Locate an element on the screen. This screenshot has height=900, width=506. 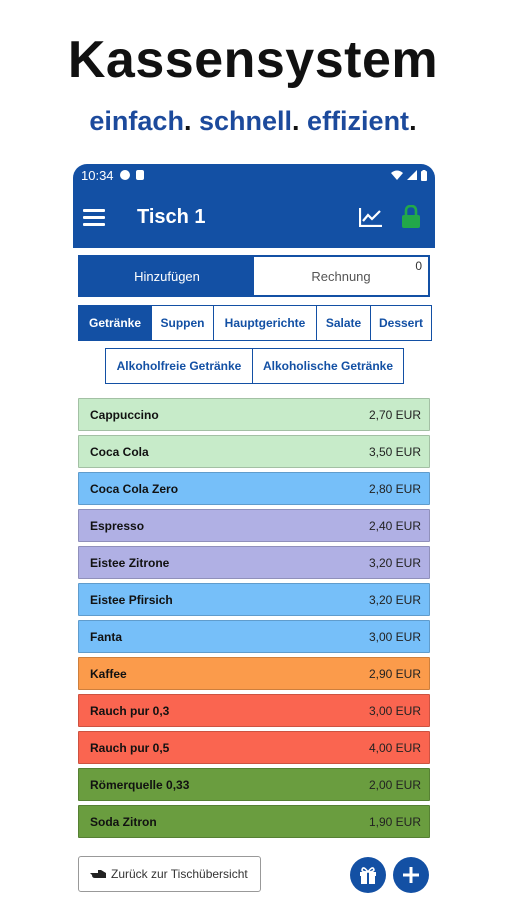
category-tab-dessert: Dessert is located at coordinates (401, 323).